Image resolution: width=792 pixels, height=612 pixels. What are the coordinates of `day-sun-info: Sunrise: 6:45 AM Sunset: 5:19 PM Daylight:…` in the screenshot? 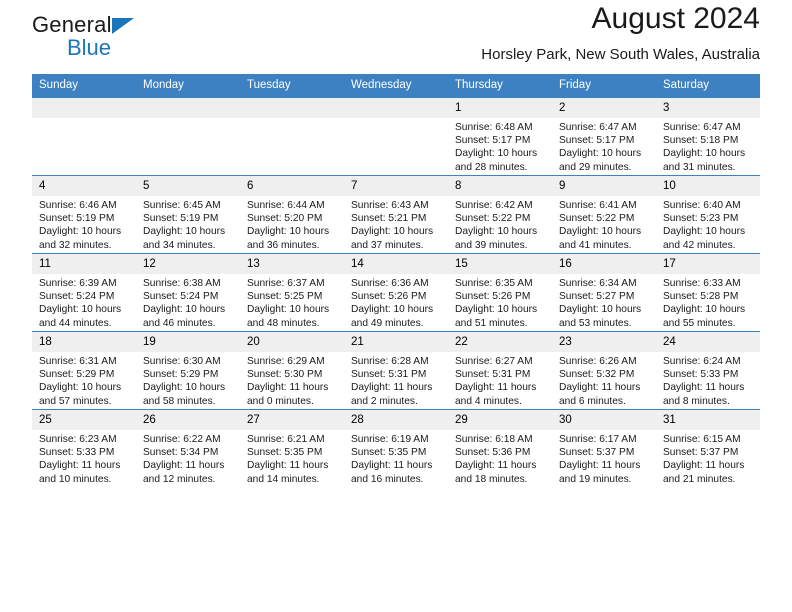 It's located at (188, 224).